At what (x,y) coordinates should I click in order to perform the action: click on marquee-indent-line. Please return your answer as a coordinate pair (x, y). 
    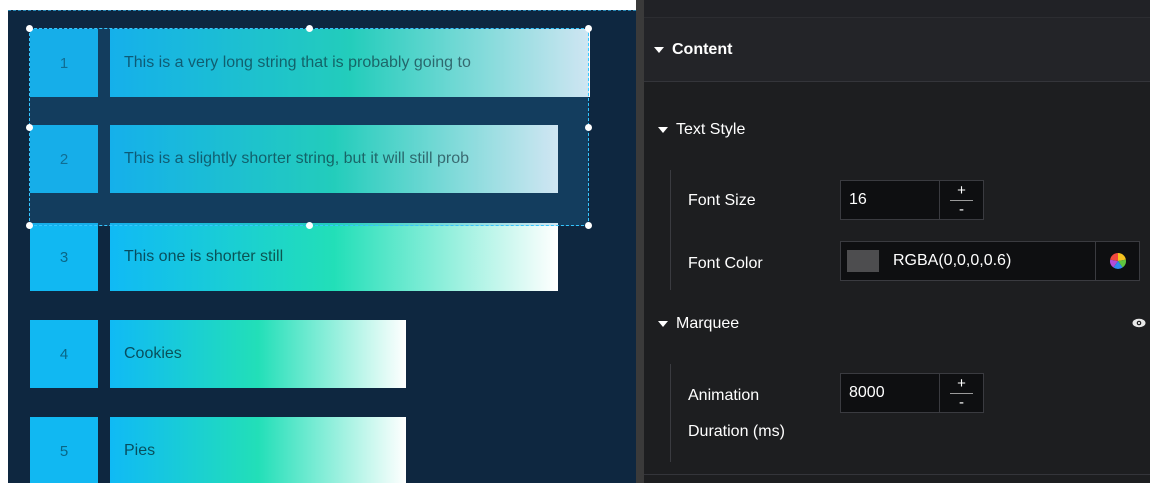
    Looking at the image, I should click on (670, 413).